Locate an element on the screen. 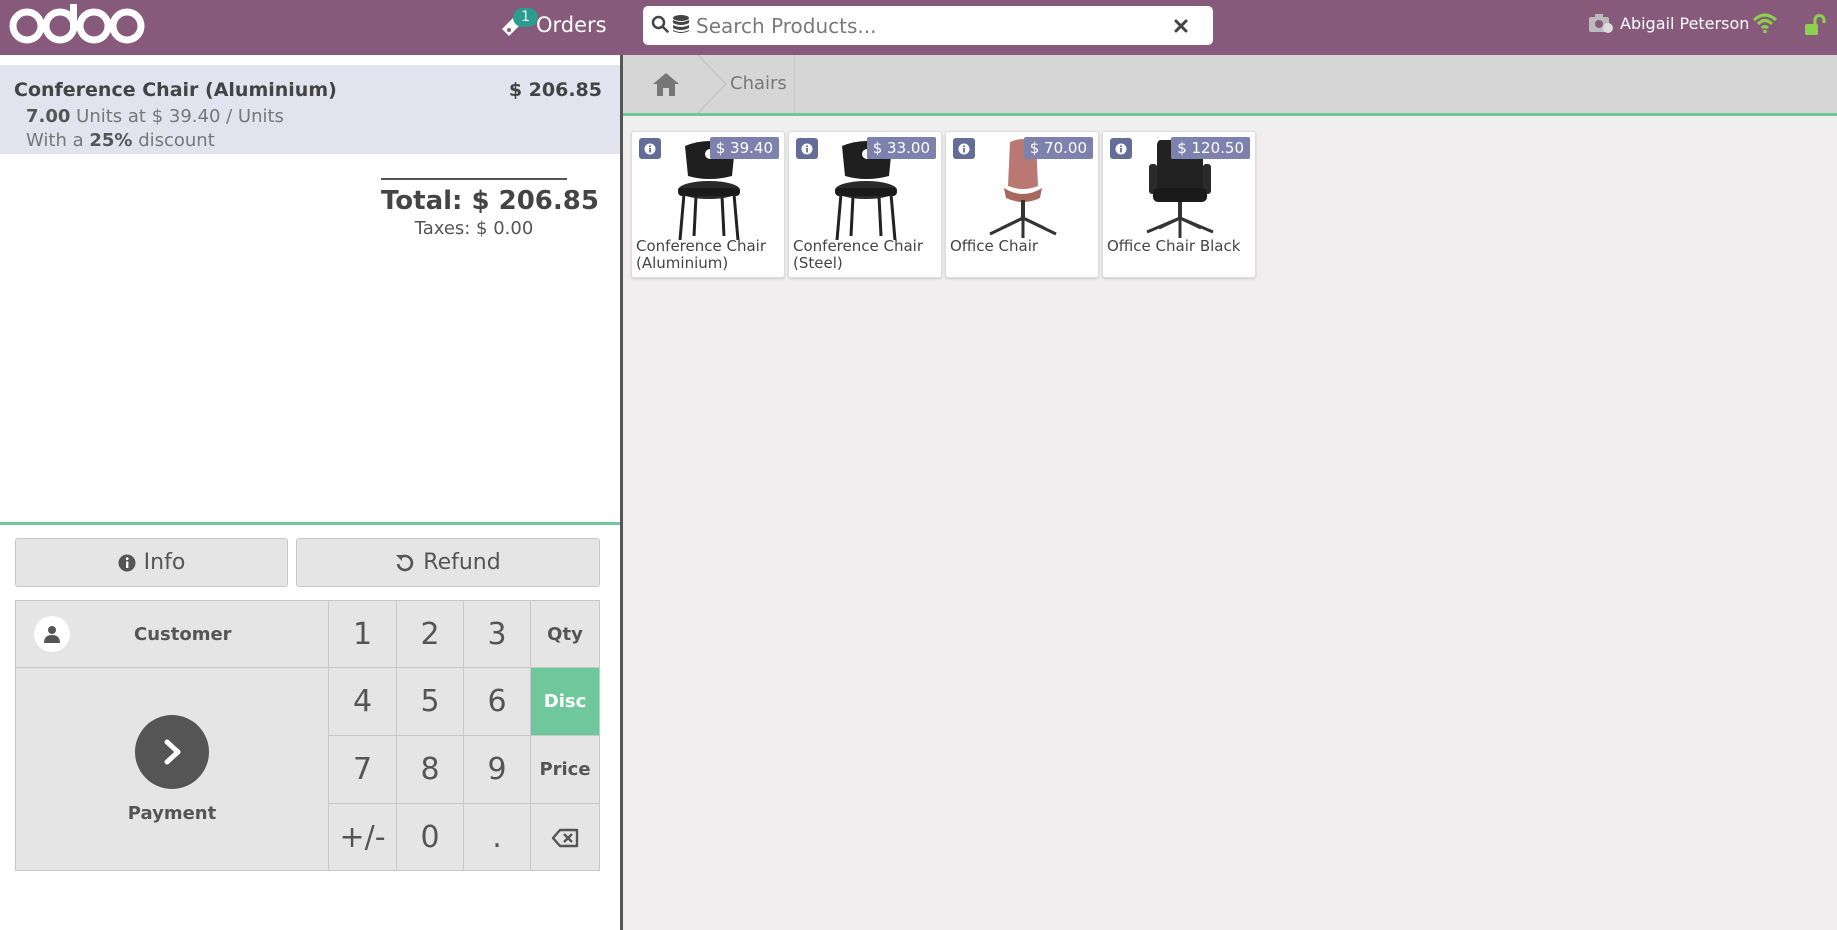  discount-suffix: discount is located at coordinates (176, 140).